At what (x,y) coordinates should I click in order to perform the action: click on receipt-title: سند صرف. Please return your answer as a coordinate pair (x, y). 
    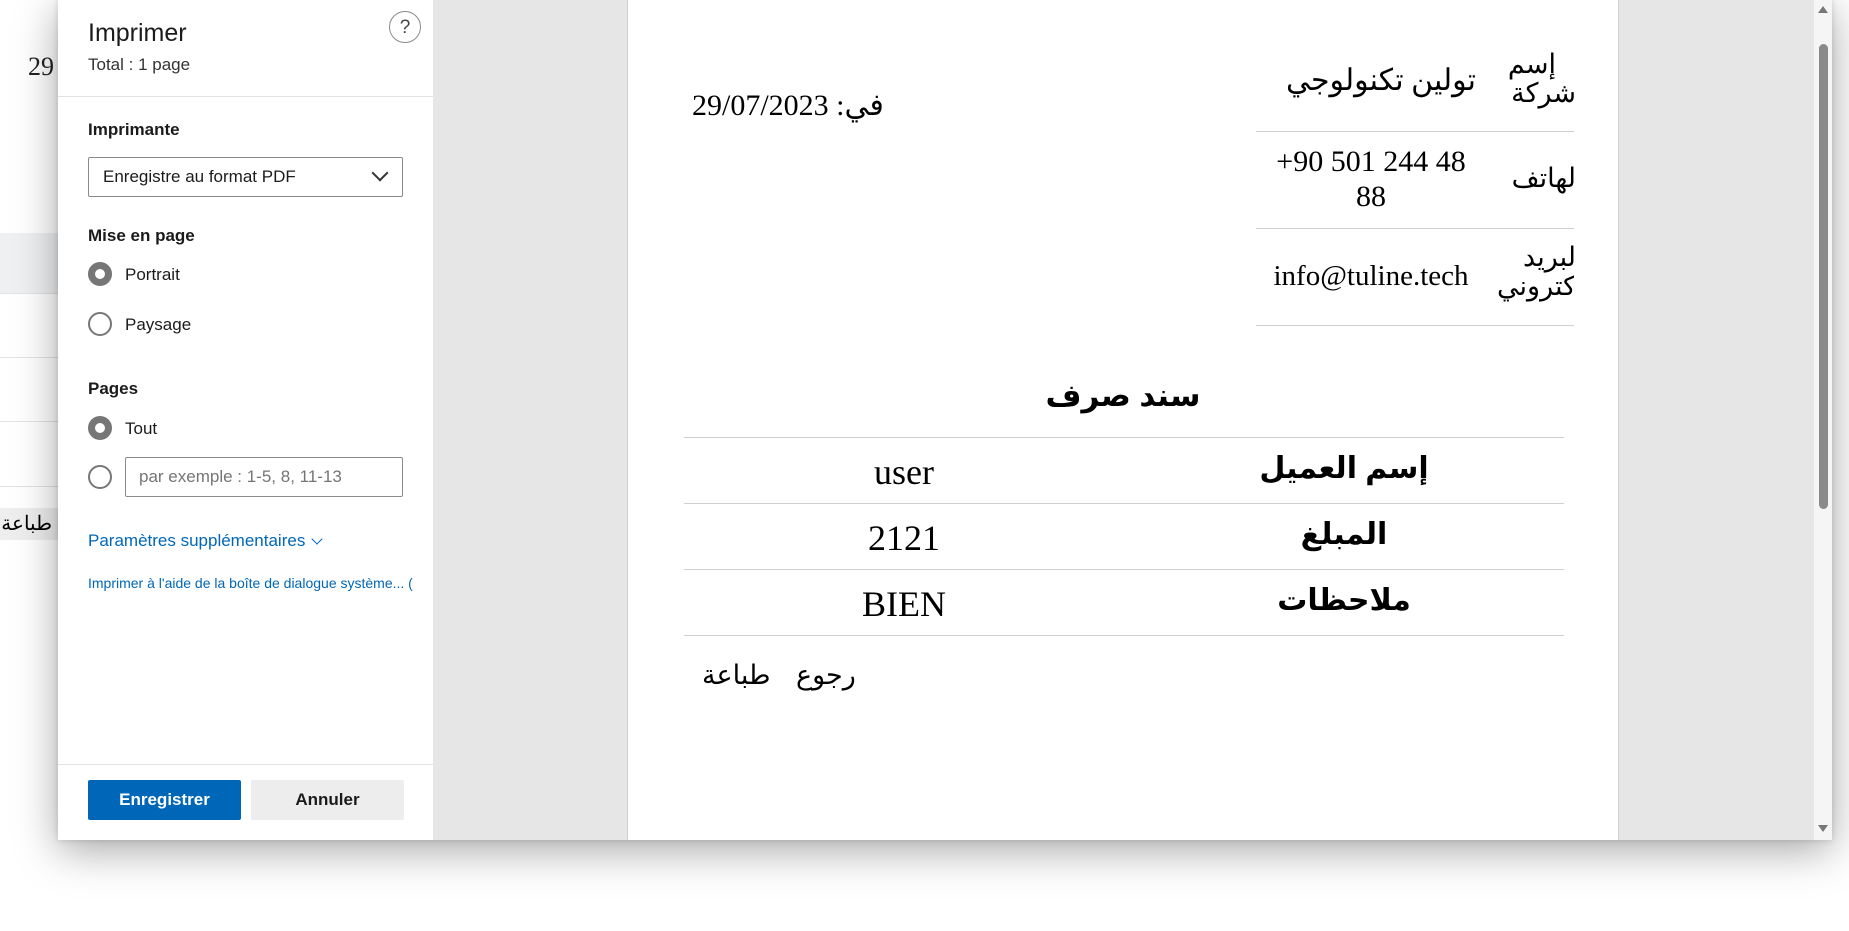
    Looking at the image, I should click on (1123, 395).